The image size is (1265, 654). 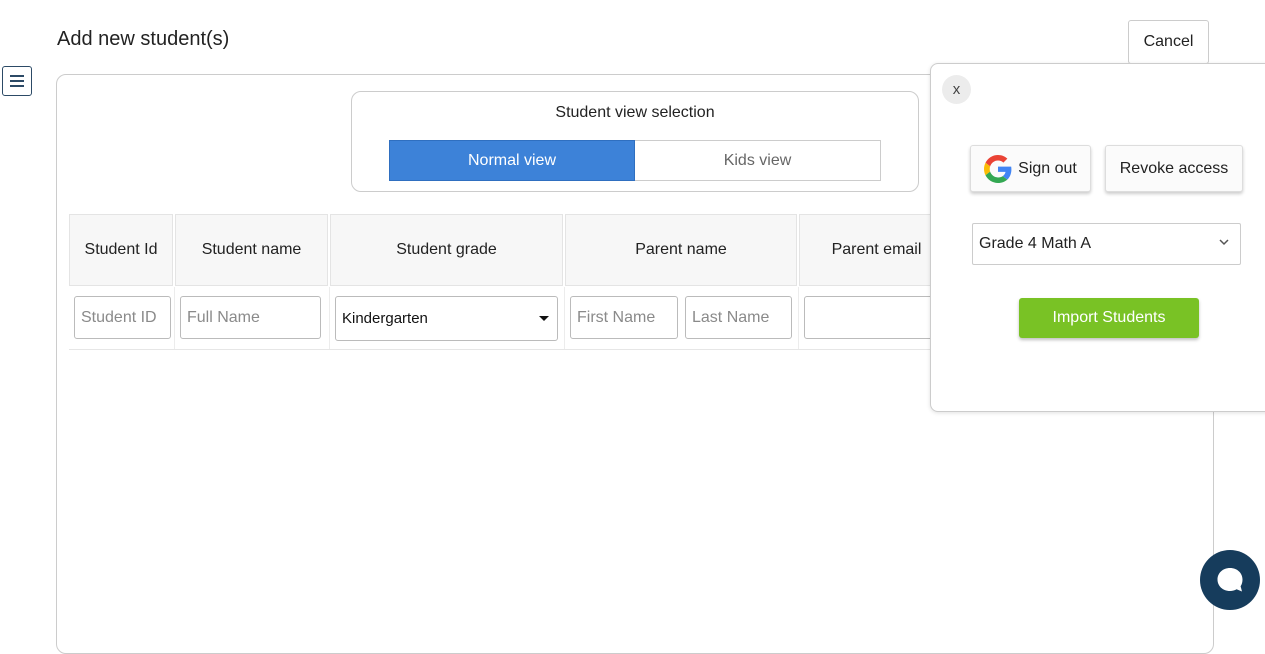 What do you see at coordinates (1035, 243) in the screenshot?
I see `class-select-value: Grade 4 Math A` at bounding box center [1035, 243].